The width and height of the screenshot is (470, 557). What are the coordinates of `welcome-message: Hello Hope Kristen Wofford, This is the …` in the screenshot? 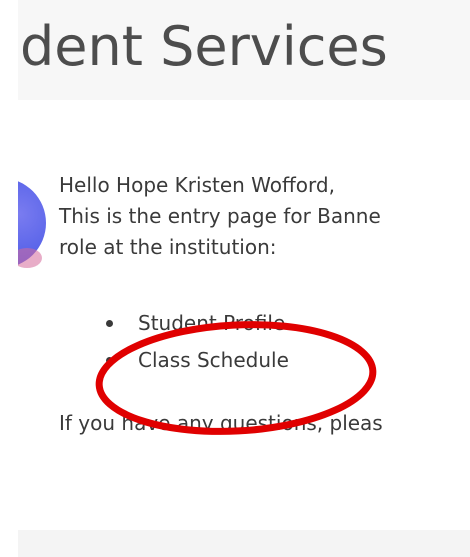 It's located at (264, 216).